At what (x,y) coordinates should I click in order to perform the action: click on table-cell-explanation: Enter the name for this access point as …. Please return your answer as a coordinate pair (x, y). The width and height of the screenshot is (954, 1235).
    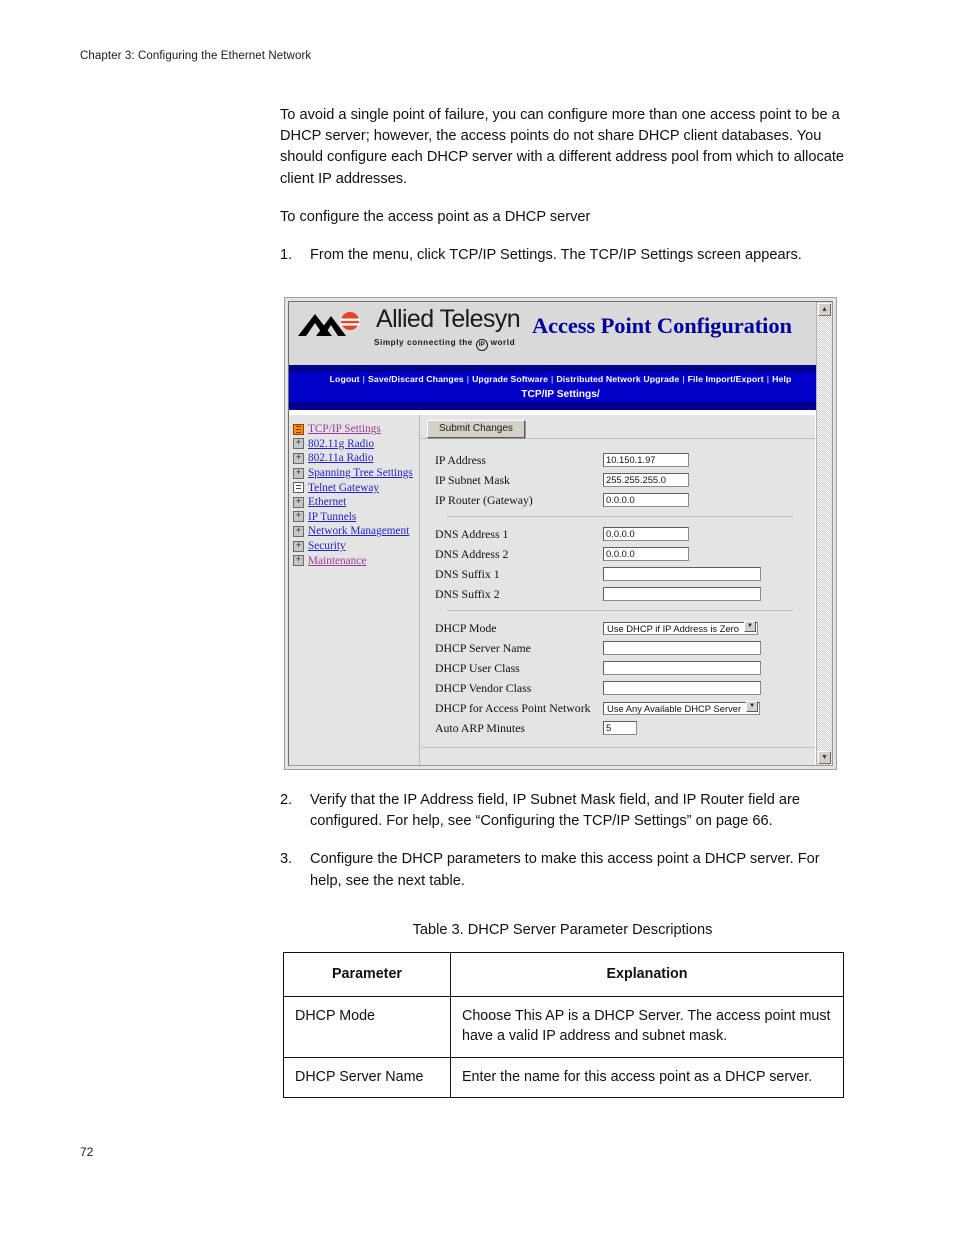
    Looking at the image, I should click on (647, 1077).